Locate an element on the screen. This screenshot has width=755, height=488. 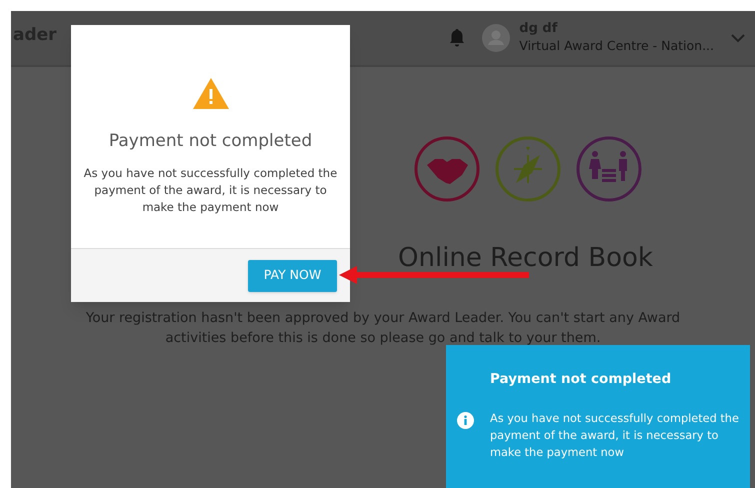
page-title: Online Record Book is located at coordinates (525, 258).